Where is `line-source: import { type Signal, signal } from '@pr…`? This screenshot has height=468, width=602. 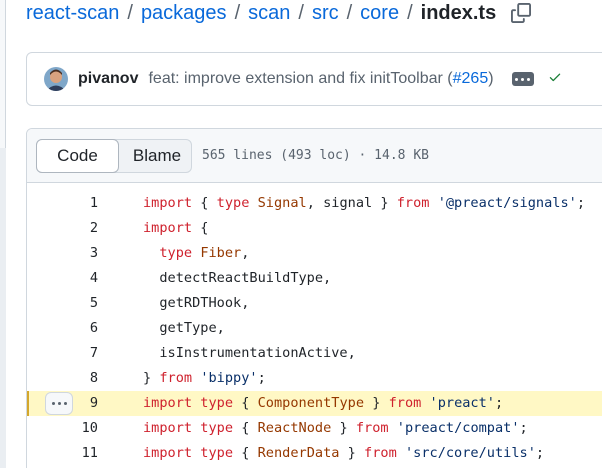 line-source: import { type Signal, signal } from '@pr… is located at coordinates (364, 203).